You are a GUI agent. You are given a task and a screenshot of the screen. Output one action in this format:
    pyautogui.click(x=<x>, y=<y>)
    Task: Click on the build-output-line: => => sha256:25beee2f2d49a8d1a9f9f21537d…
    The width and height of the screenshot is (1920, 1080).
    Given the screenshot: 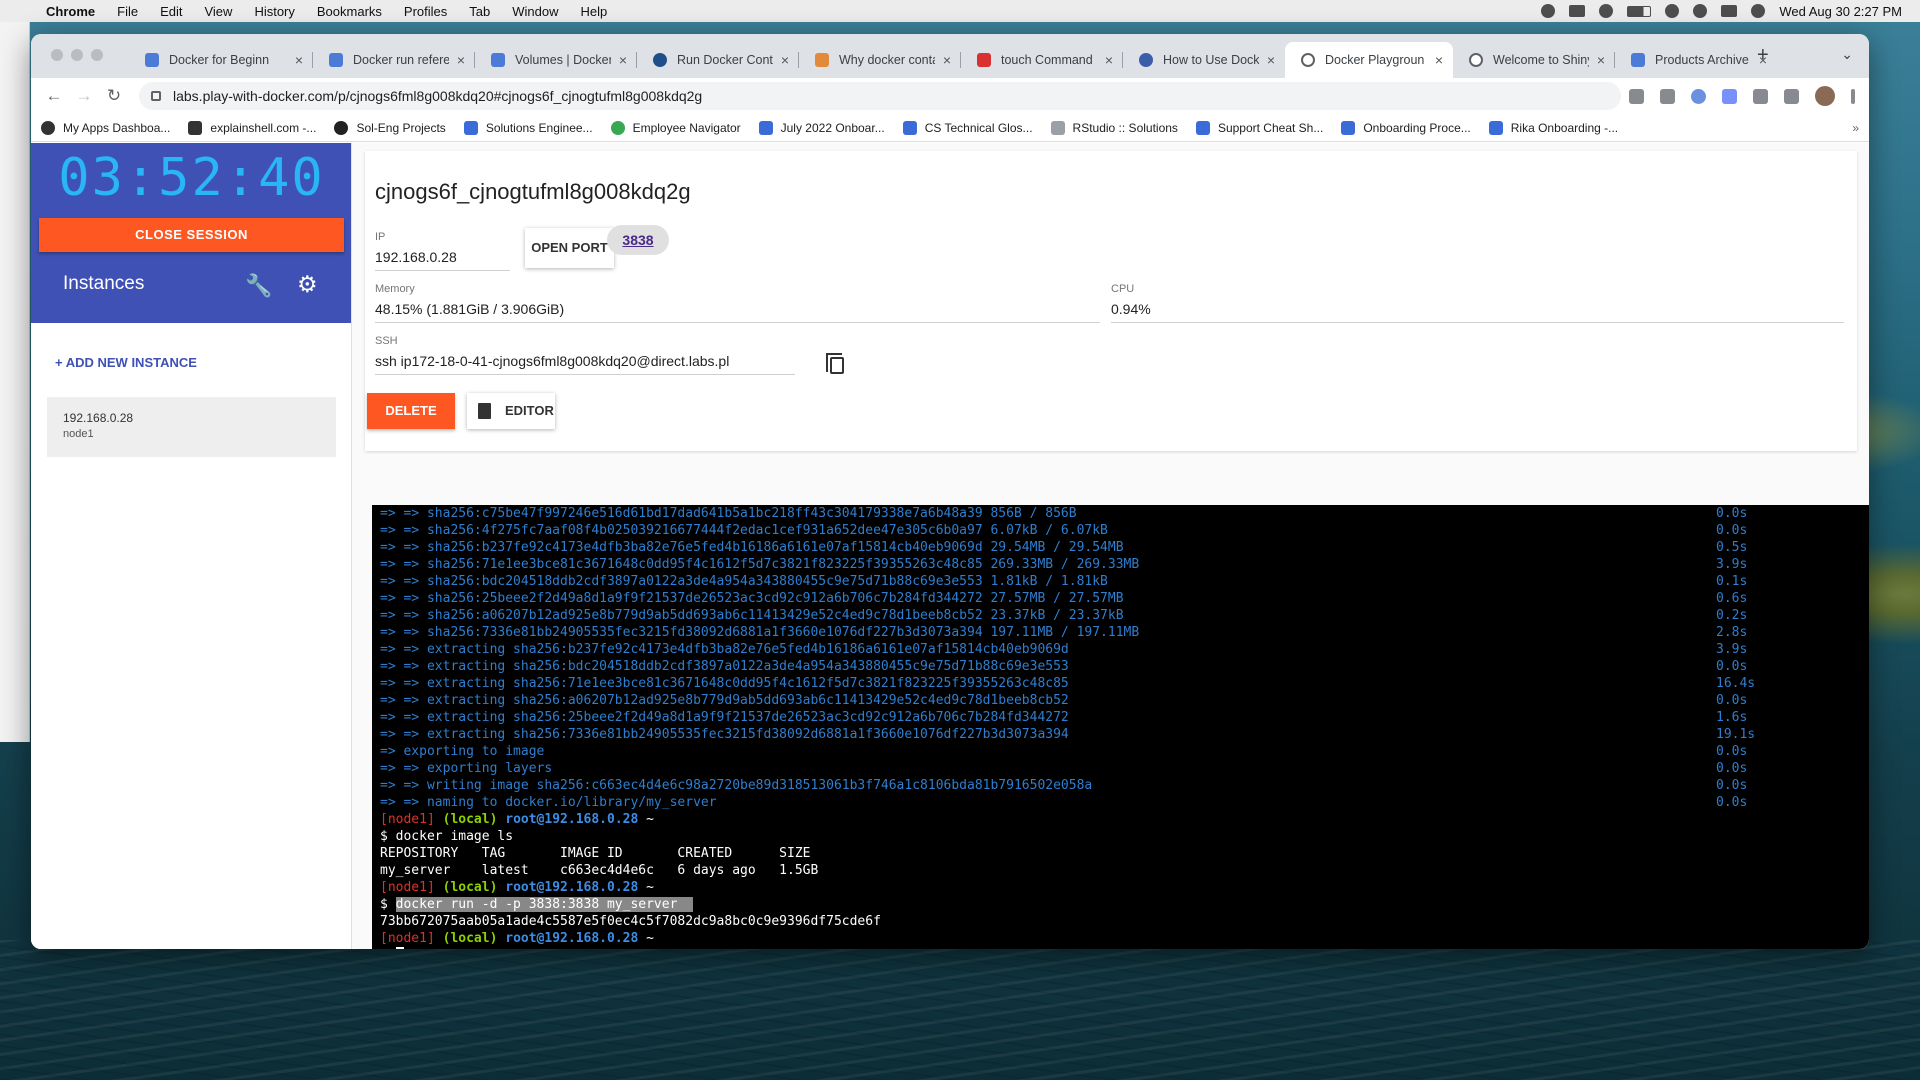 What is the action you would take?
    pyautogui.click(x=1064, y=598)
    